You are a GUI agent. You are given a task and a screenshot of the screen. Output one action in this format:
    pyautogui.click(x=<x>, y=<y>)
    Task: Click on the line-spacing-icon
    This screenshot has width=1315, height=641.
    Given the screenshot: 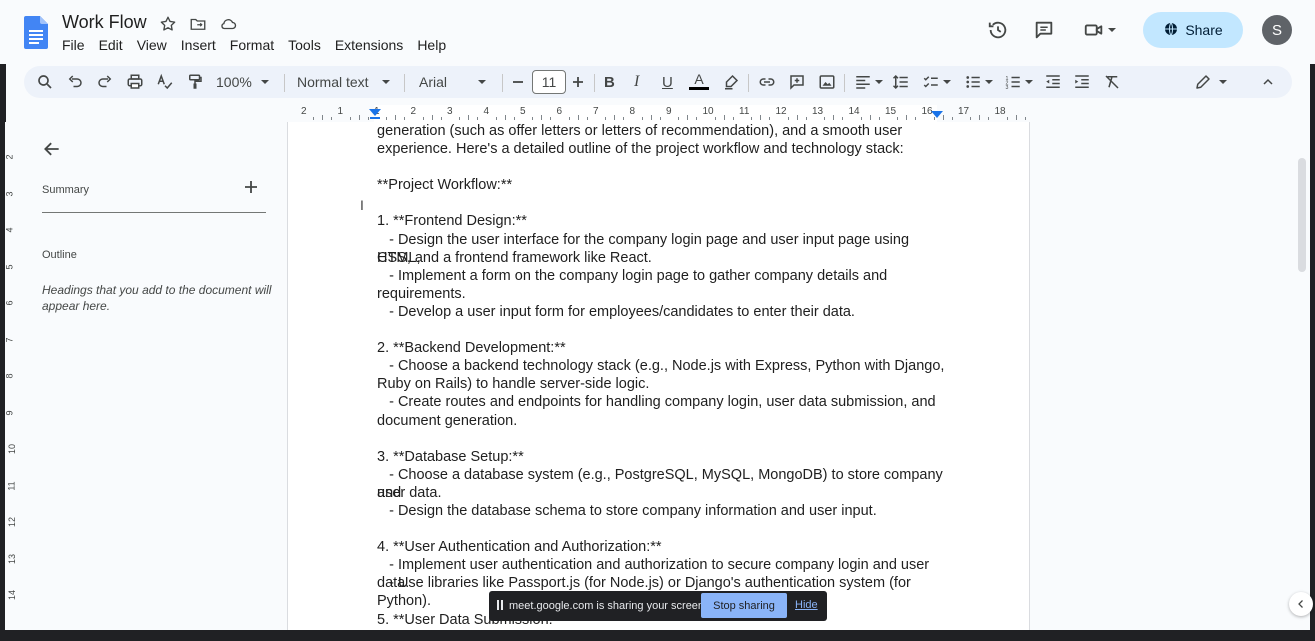 What is the action you would take?
    pyautogui.click(x=901, y=82)
    